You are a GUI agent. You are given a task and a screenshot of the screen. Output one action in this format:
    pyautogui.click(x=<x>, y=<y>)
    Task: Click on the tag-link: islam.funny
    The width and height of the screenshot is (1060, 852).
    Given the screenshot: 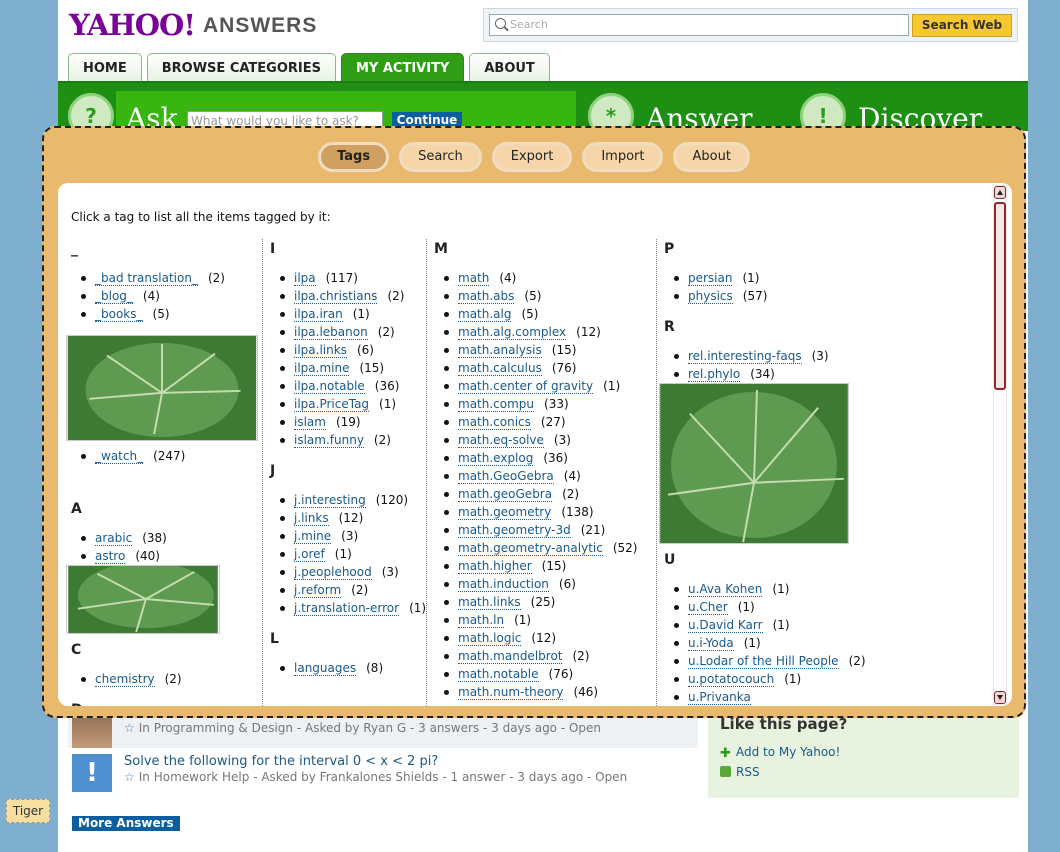 What is the action you would take?
    pyautogui.click(x=329, y=440)
    